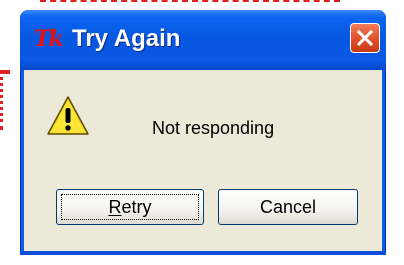 The height and width of the screenshot is (265, 404). What do you see at coordinates (3, 100) in the screenshot?
I see `background-window-dots` at bounding box center [3, 100].